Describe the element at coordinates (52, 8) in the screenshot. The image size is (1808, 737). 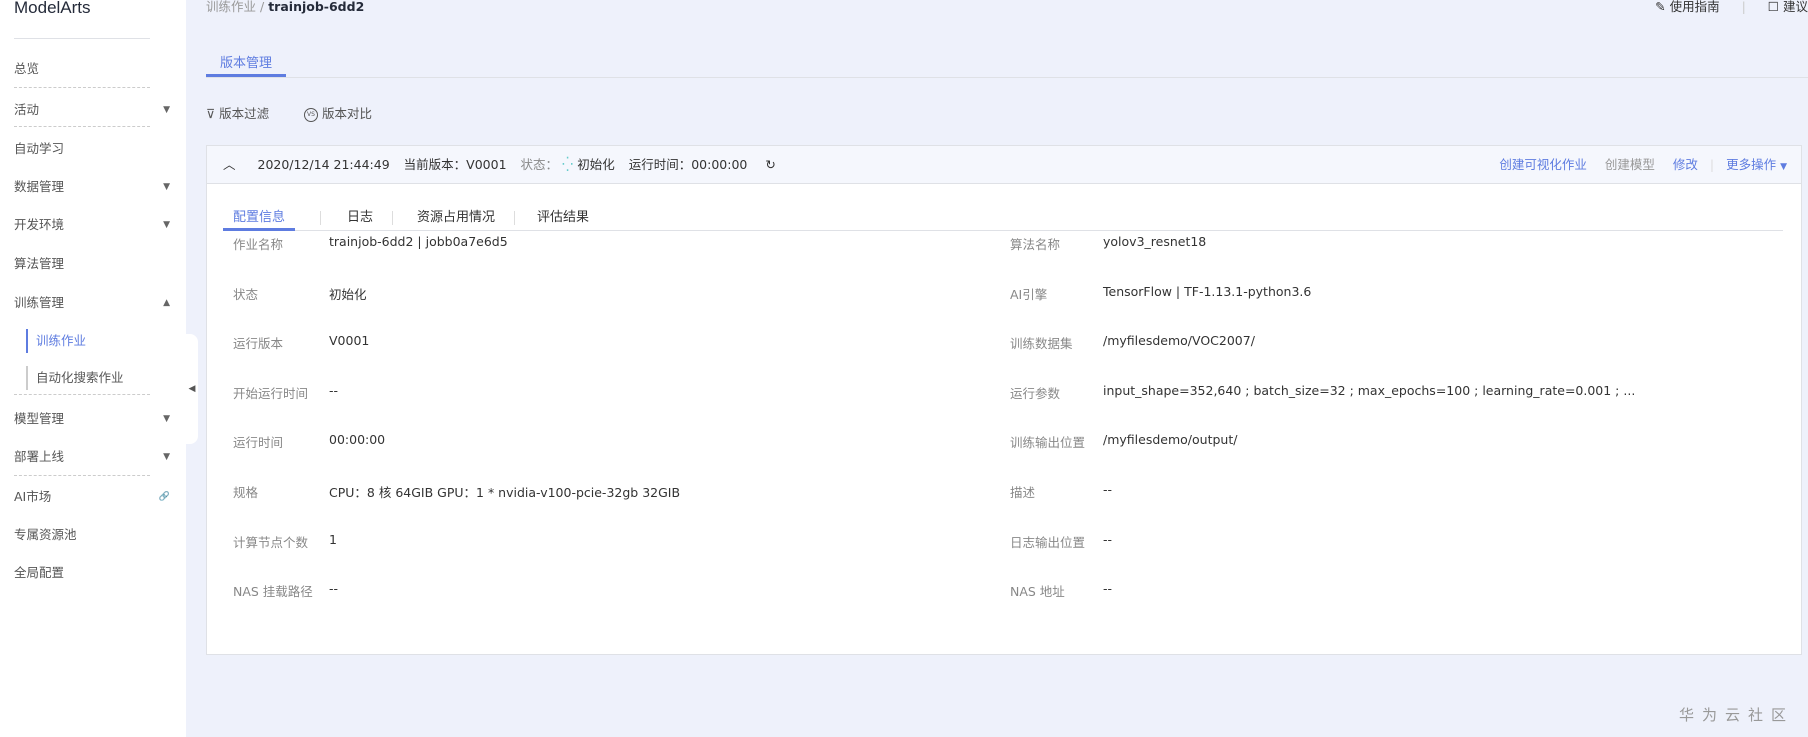
I see `logo: ModelArts` at that location.